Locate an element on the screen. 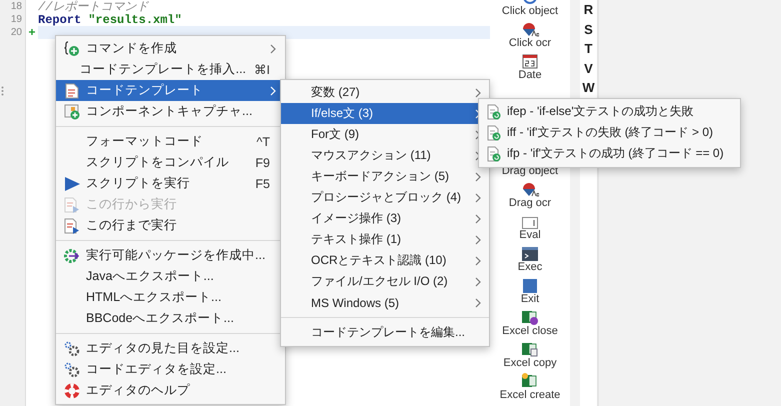 Image resolution: width=781 pixels, height=406 pixels. menu-item: ファイル/エクセル I/O (2) is located at coordinates (385, 281).